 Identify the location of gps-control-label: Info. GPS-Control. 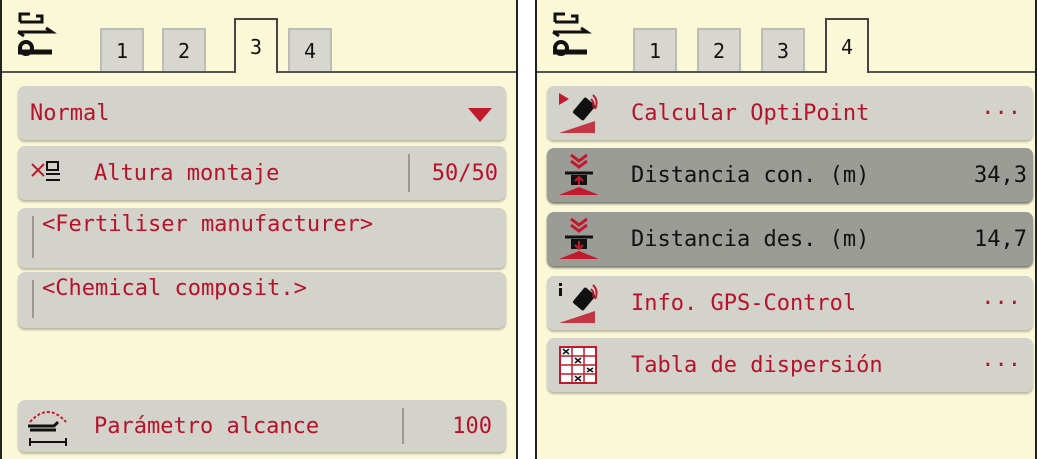
(744, 303).